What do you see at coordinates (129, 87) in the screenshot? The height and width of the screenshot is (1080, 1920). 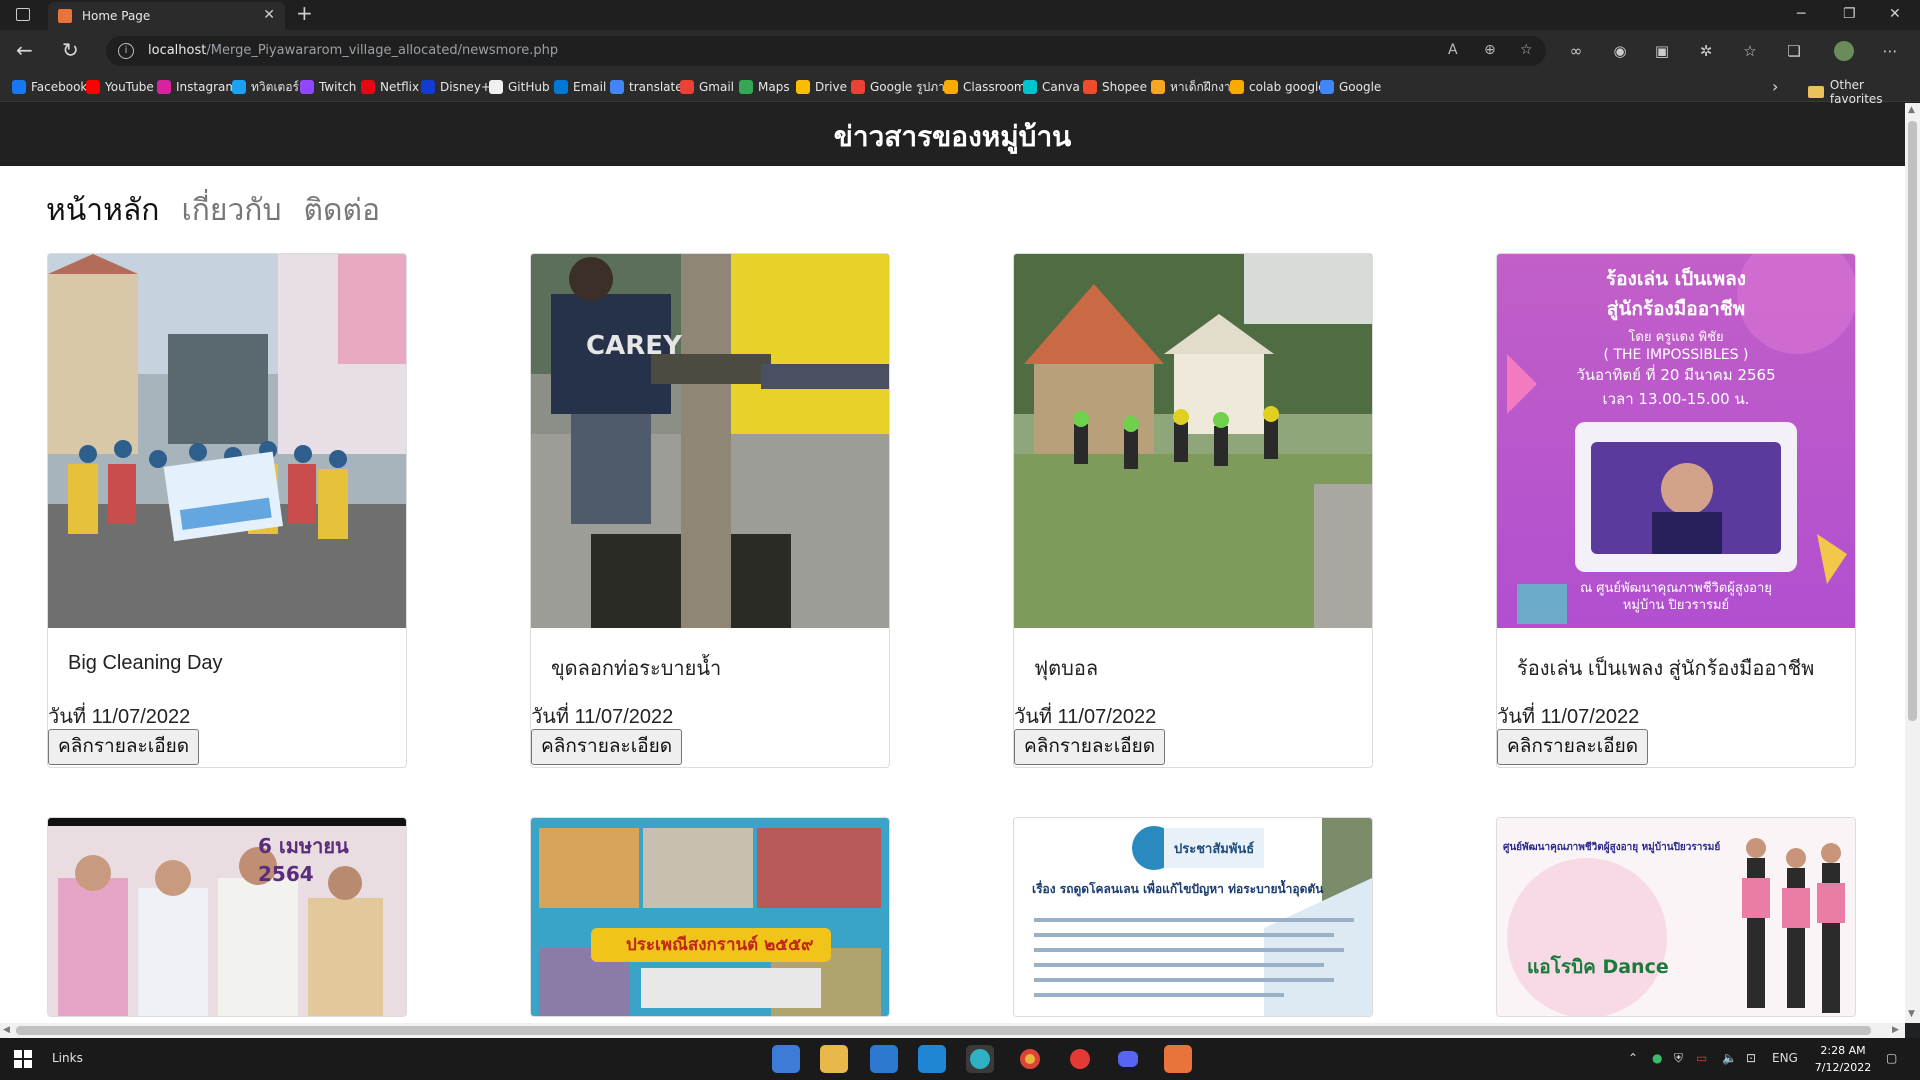 I see `bookmark-label: YouTube` at bounding box center [129, 87].